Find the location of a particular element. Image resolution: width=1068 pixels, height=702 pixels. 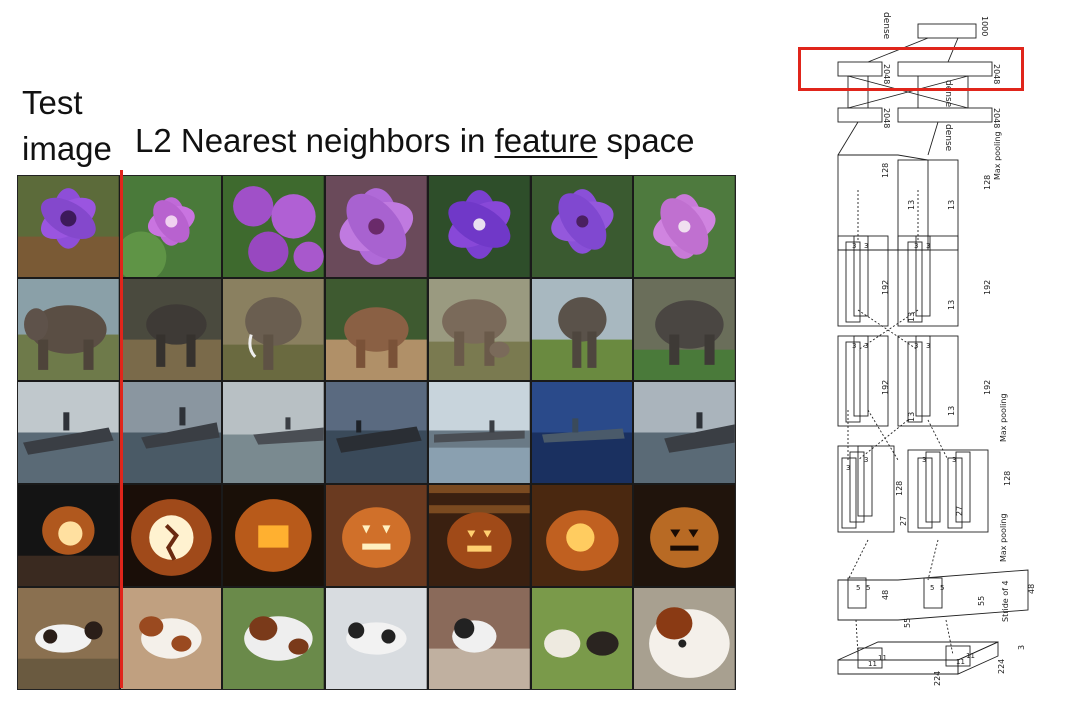

label-c1-48b: 48 is located at coordinates (1031, 589).